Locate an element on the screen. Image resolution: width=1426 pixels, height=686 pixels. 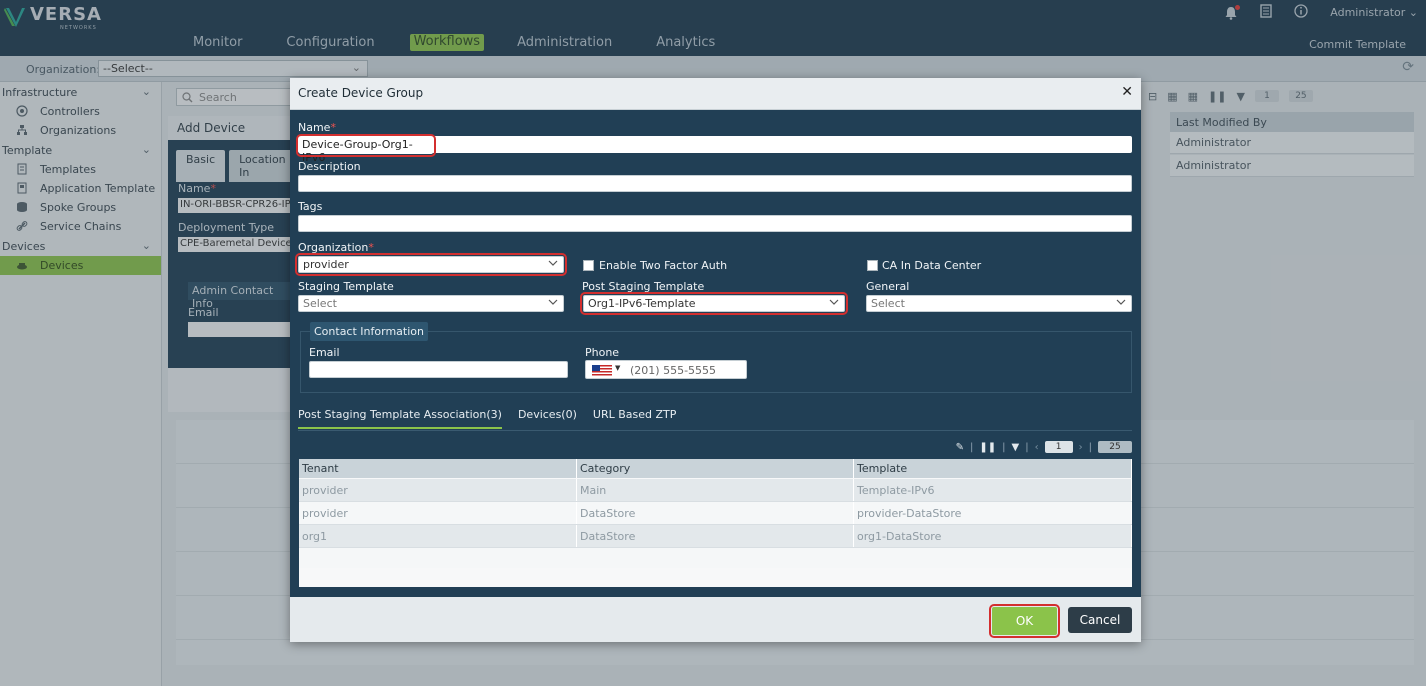
two-factor-checkbox is located at coordinates (588, 265).